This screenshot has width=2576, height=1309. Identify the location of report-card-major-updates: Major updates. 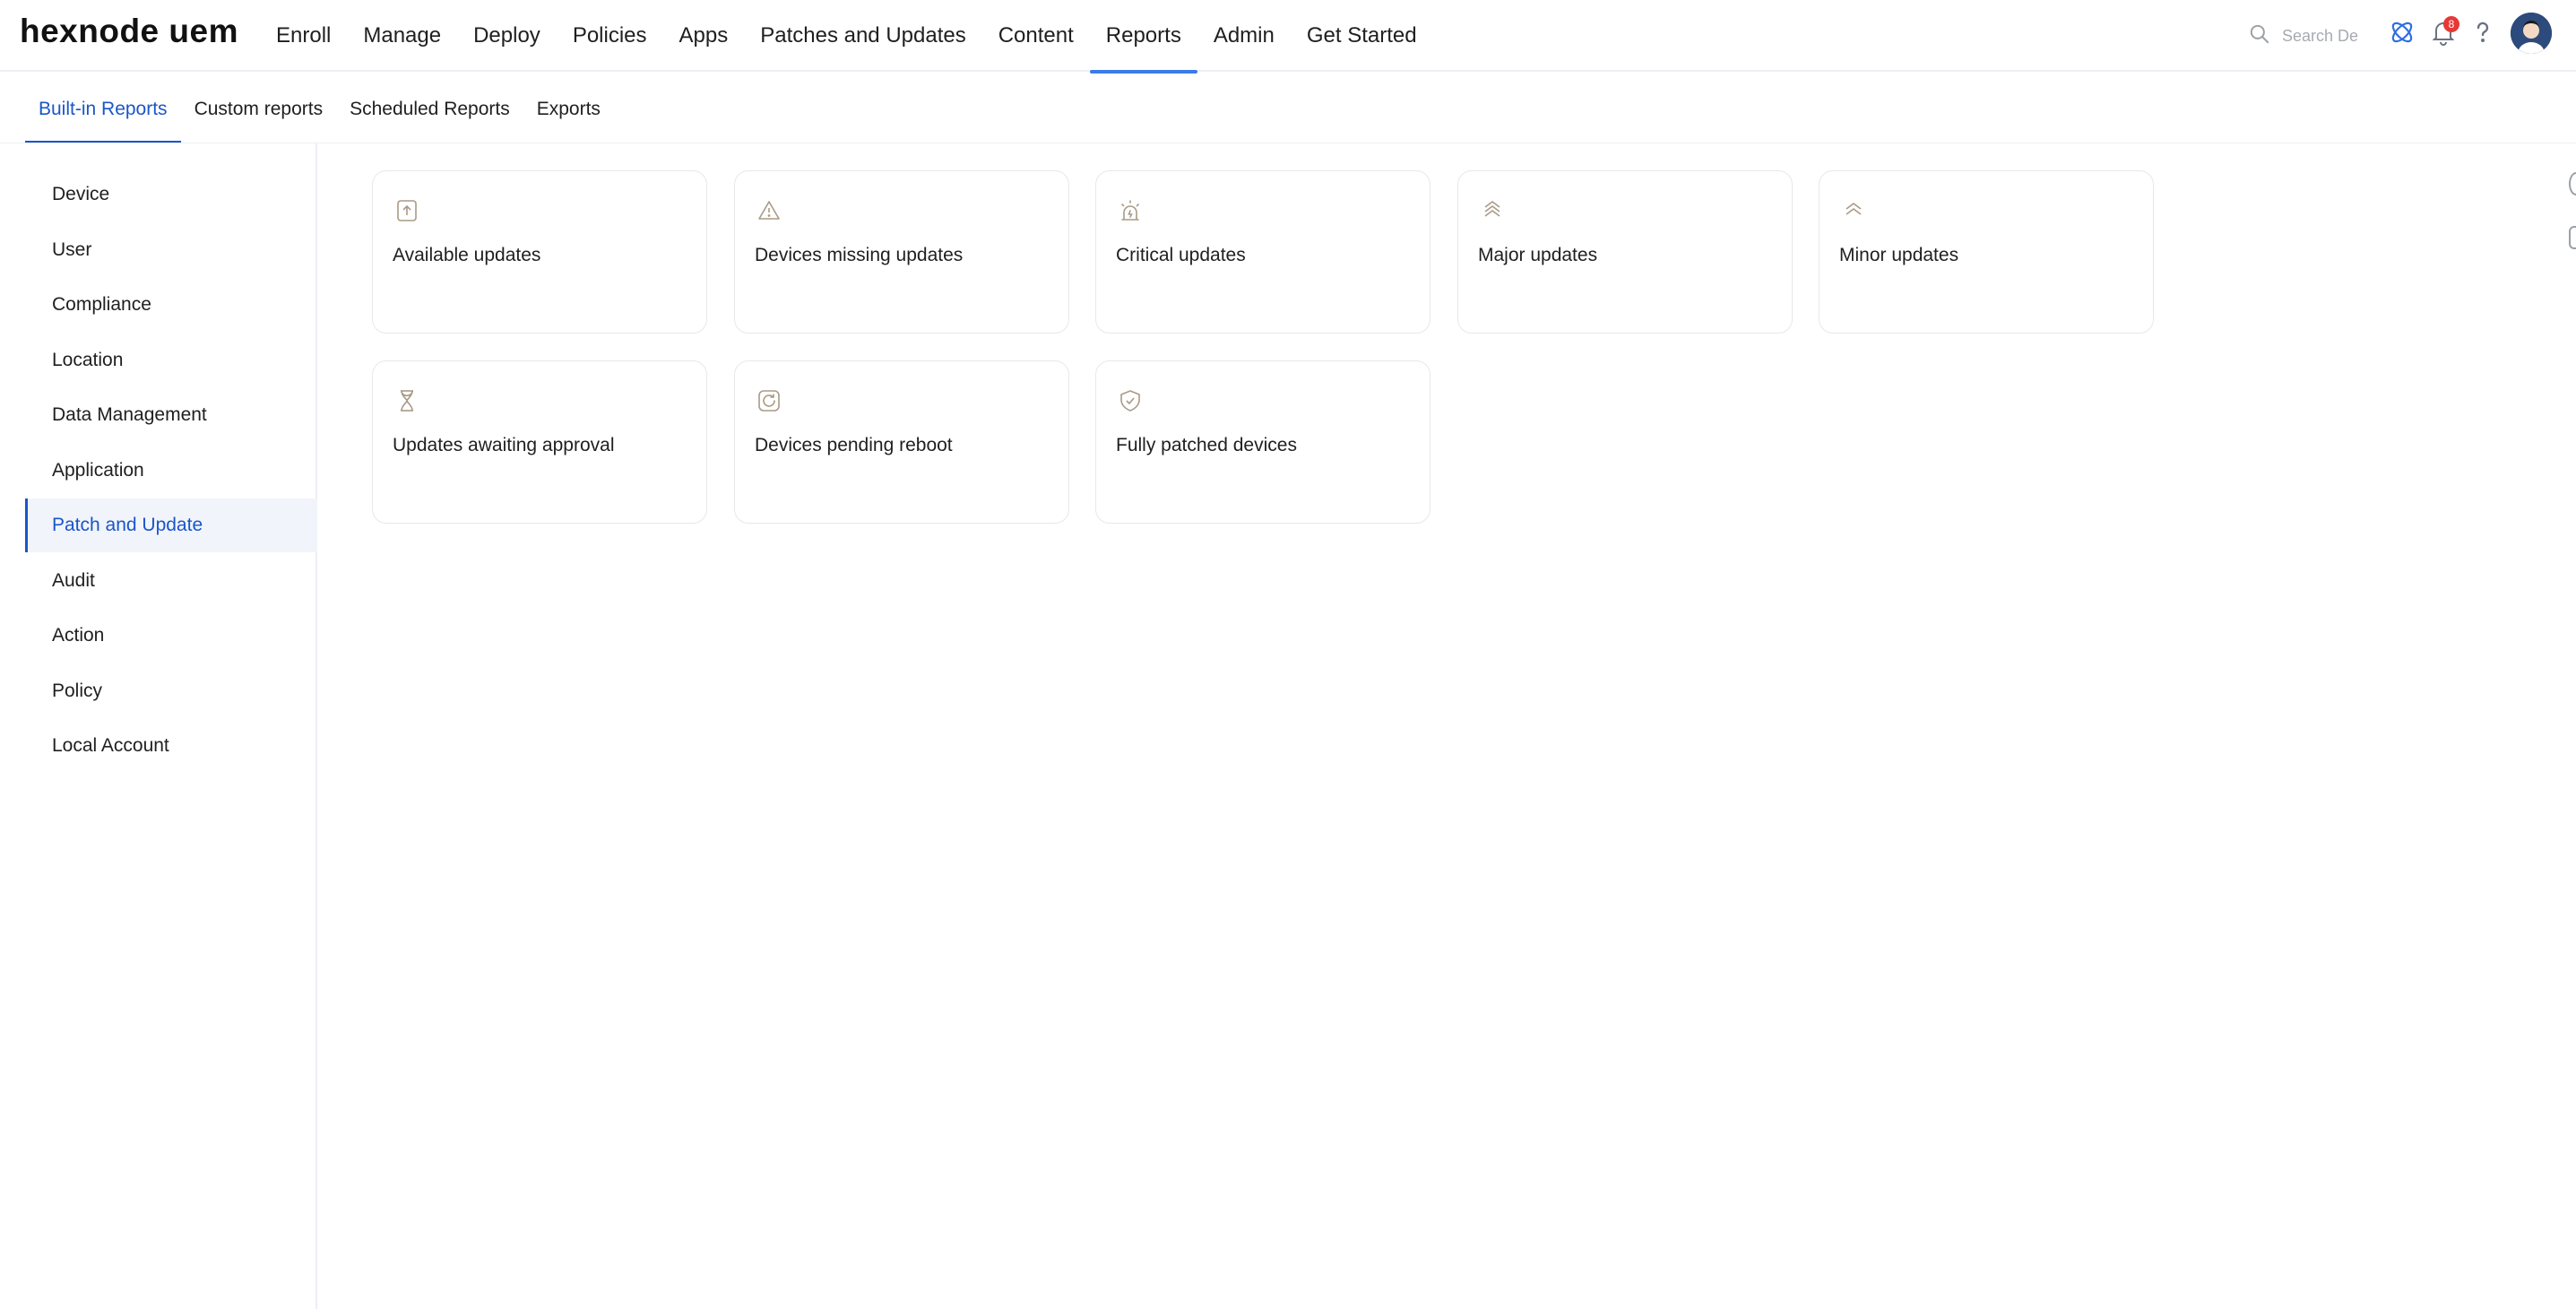
(1625, 252).